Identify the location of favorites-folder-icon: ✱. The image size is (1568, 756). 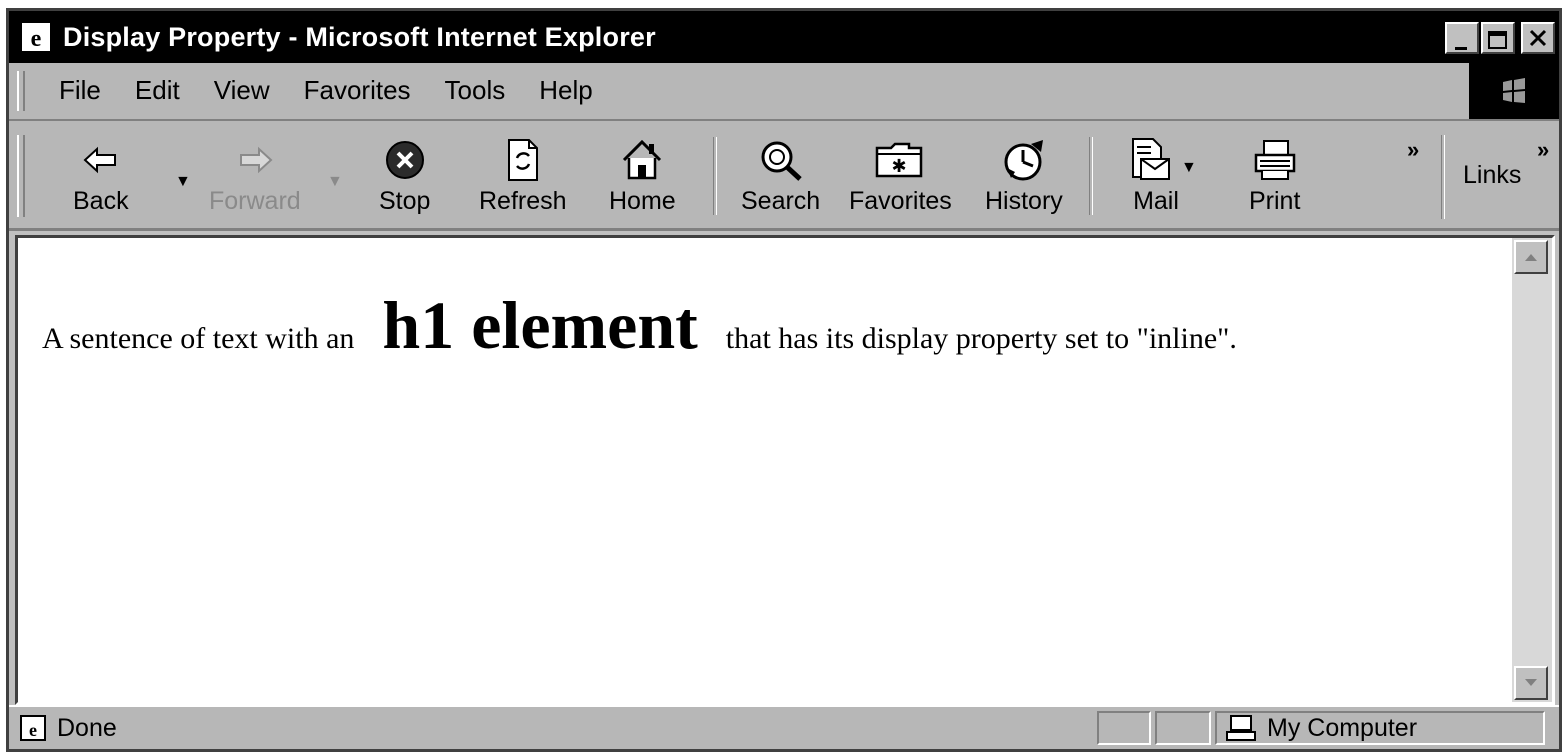
(900, 160).